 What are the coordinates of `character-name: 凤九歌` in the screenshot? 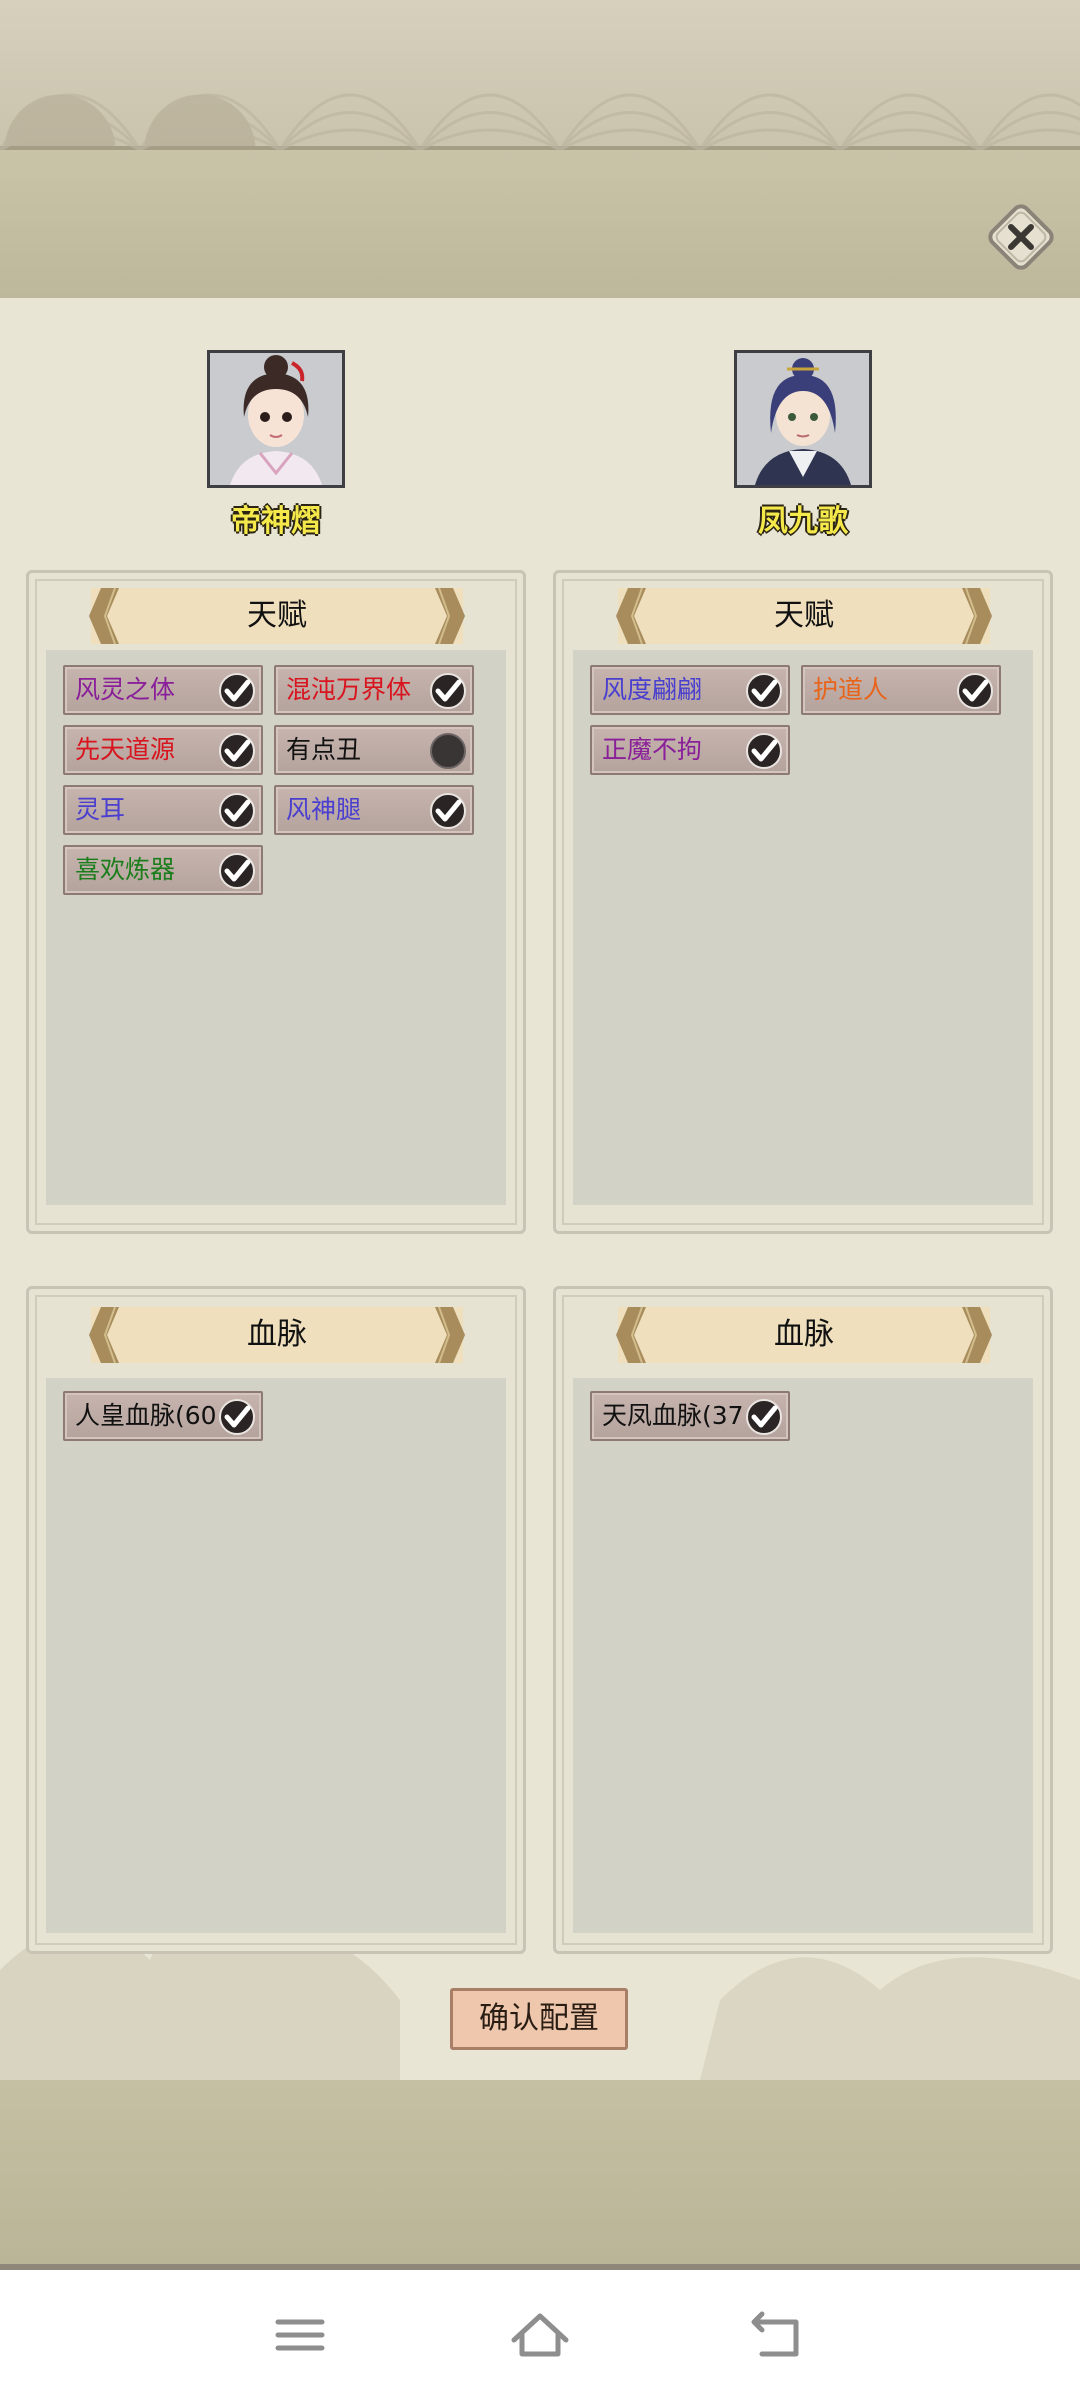 It's located at (803, 521).